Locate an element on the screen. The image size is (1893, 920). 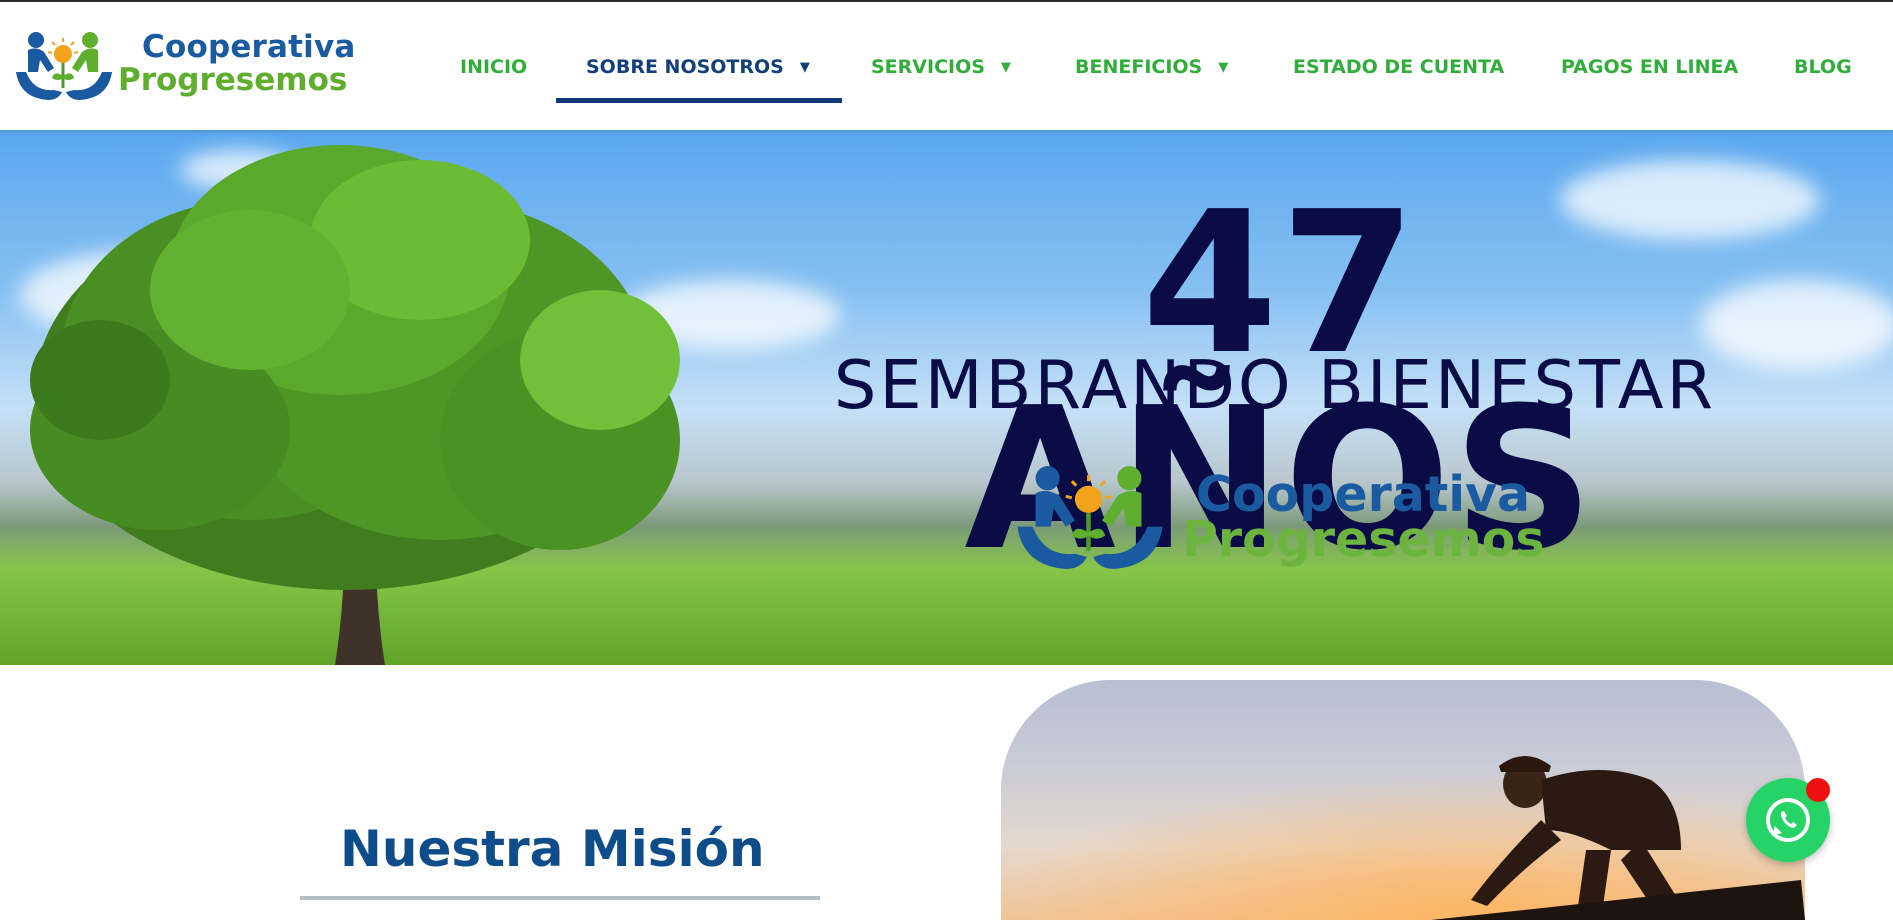
nav-item-pagos-en-linea: PAGOS EN LINEA is located at coordinates (1649, 67).